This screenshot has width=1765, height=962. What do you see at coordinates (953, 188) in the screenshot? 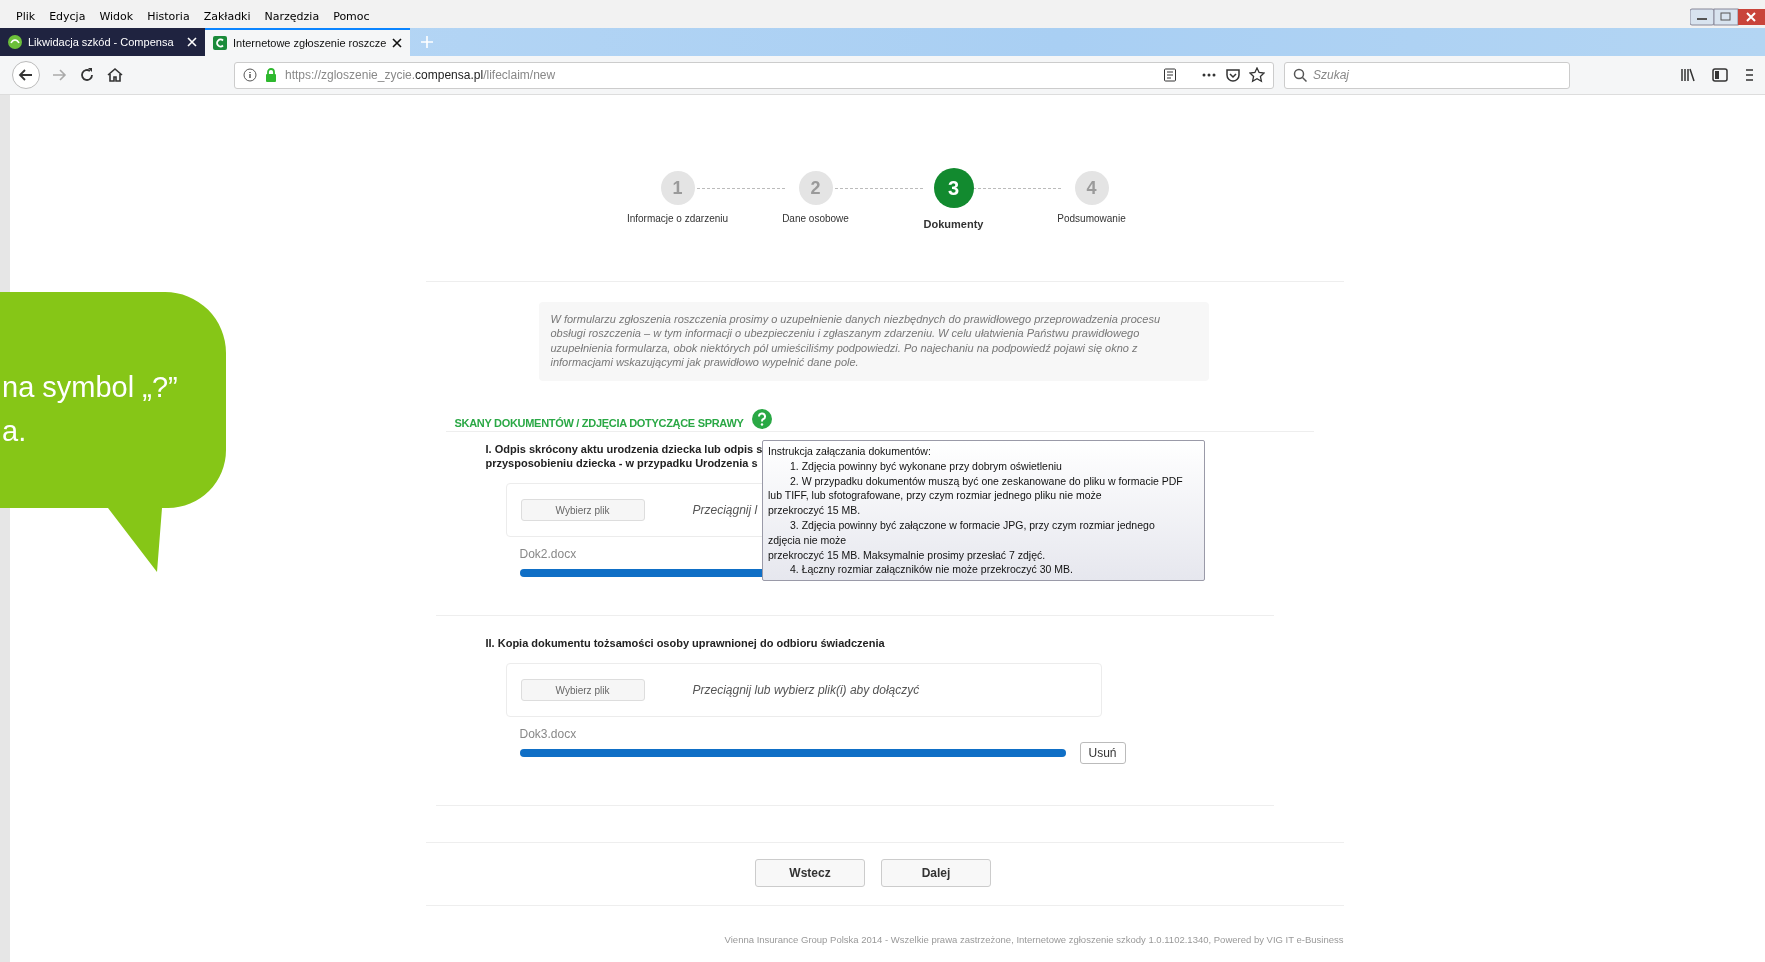
I see `step-number: 3` at bounding box center [953, 188].